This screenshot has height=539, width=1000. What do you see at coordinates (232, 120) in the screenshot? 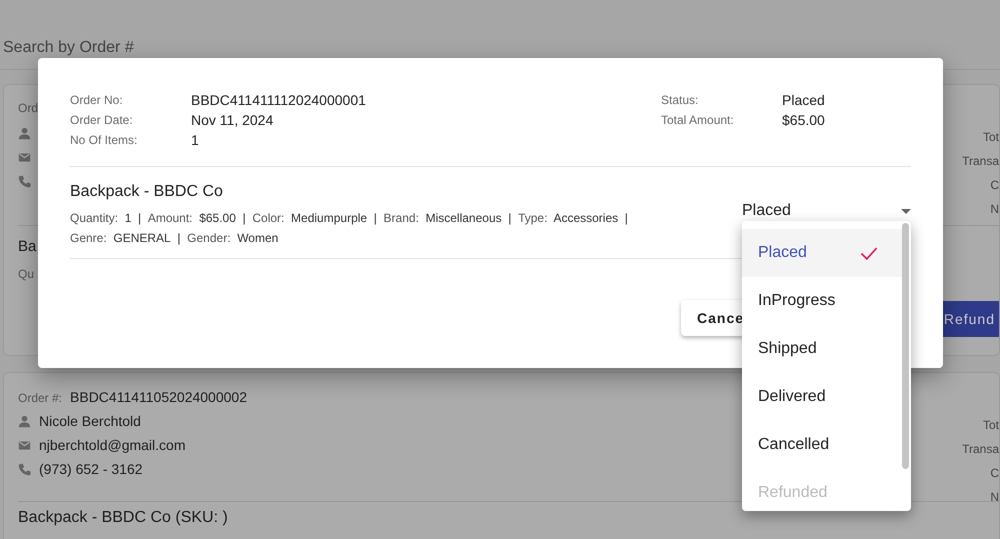
I see `field-value: Nov 11, 2024` at bounding box center [232, 120].